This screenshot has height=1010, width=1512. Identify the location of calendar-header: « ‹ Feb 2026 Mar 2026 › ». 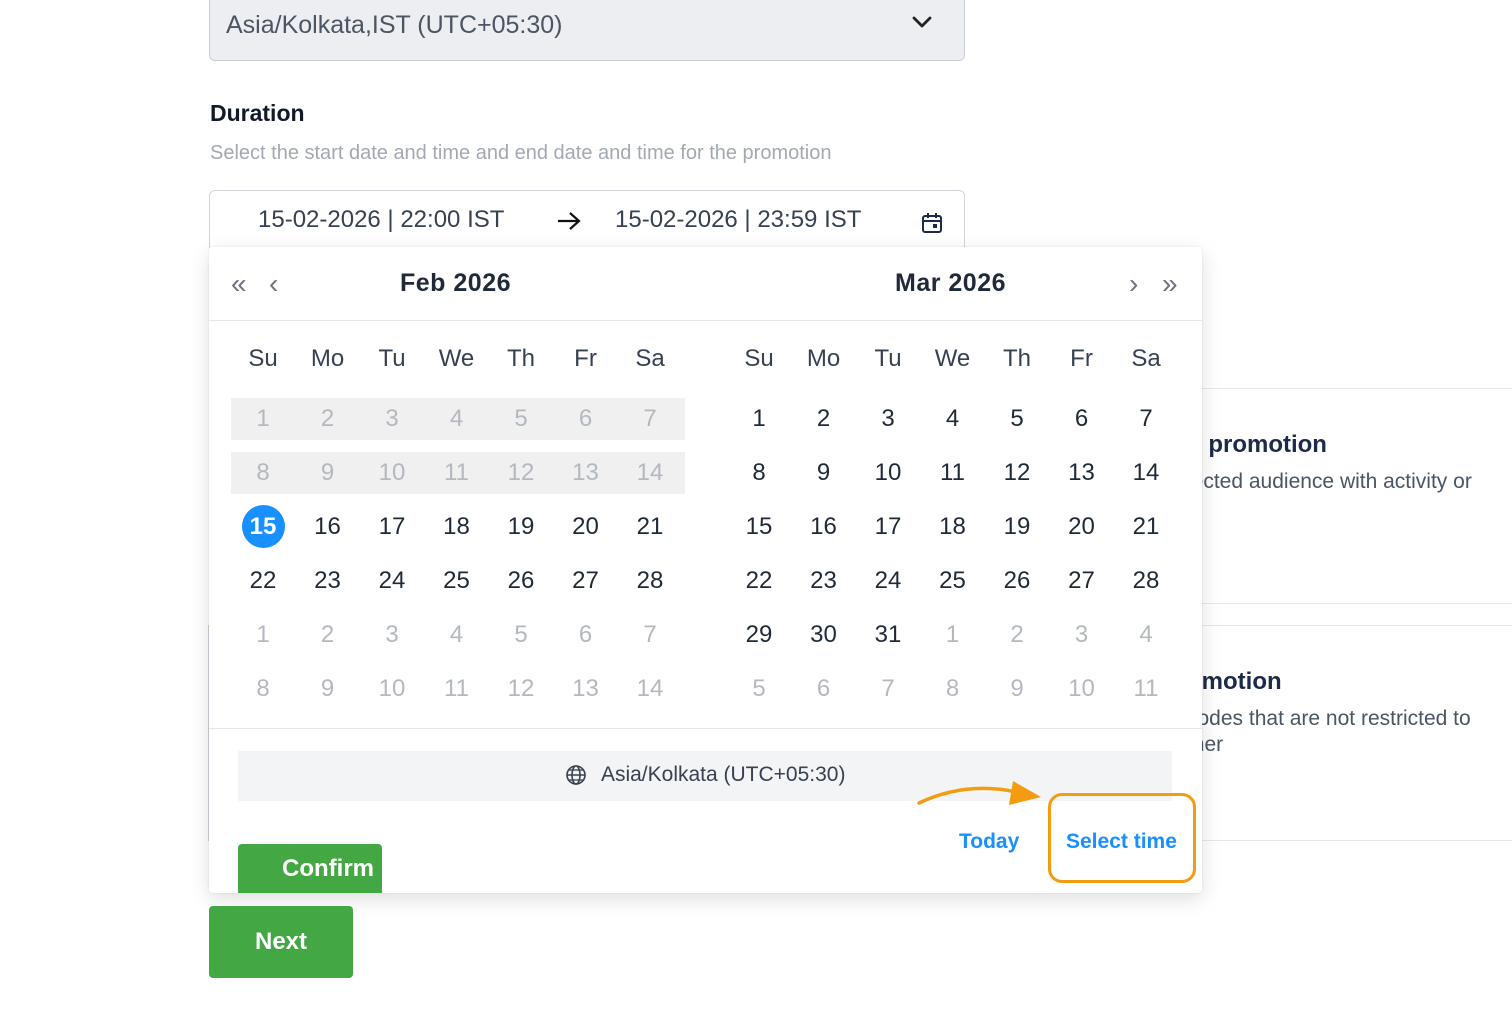
(705, 284).